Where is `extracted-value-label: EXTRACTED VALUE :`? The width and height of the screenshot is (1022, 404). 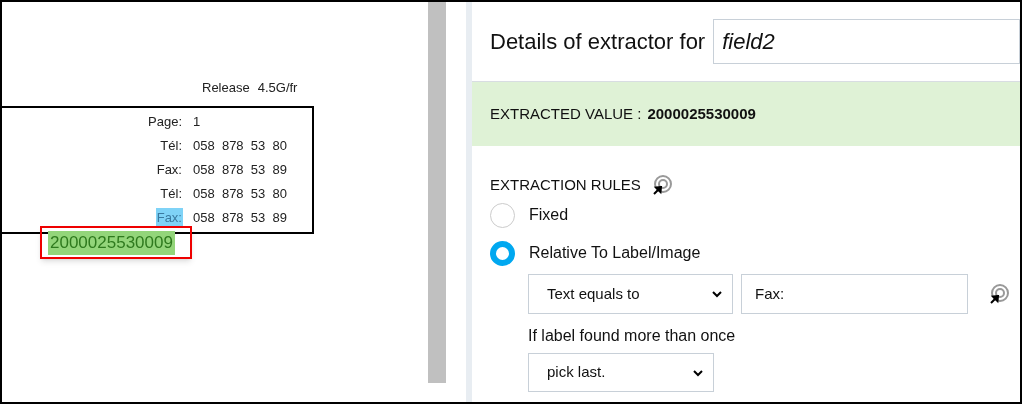 extracted-value-label: EXTRACTED VALUE : is located at coordinates (566, 113).